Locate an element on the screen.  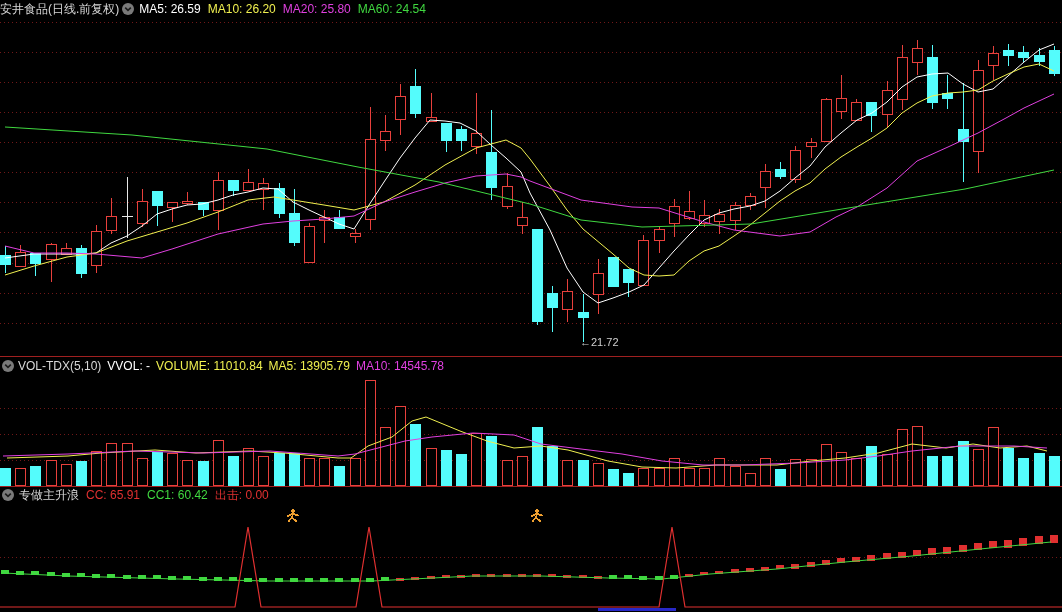
low-price-label: ←21.72 is located at coordinates (599, 342).